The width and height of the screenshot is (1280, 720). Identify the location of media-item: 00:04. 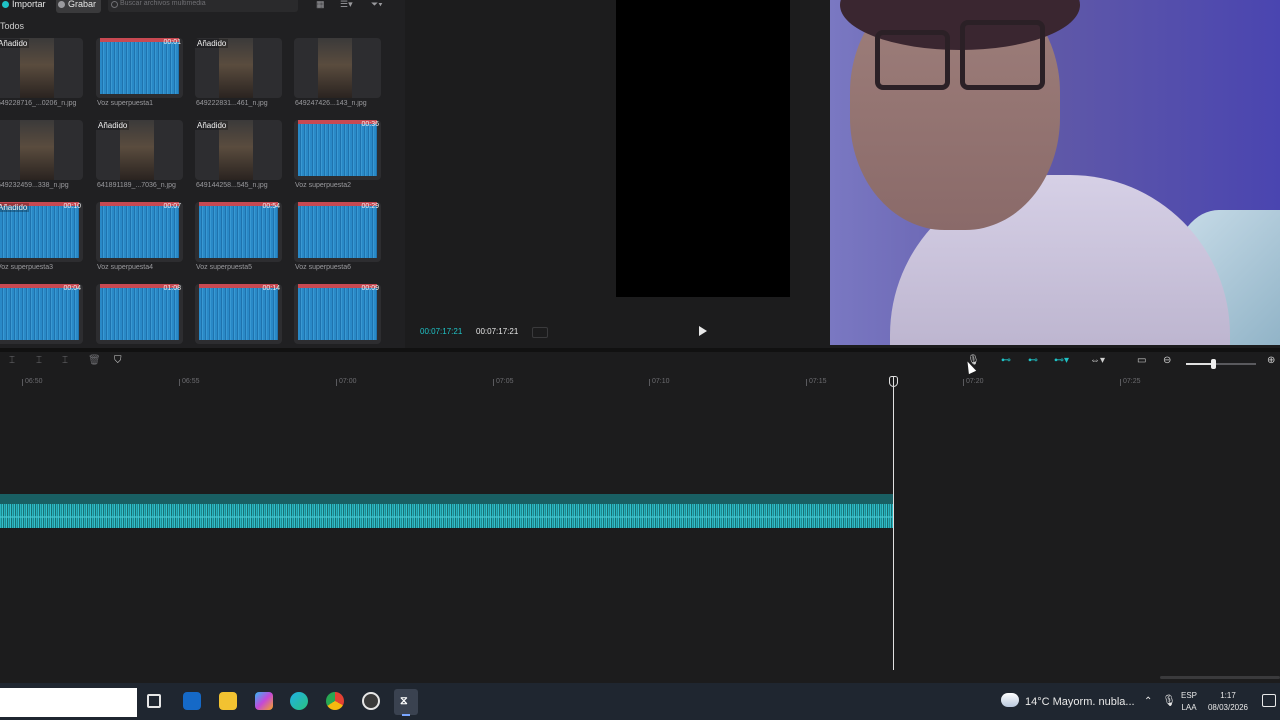
(41, 314).